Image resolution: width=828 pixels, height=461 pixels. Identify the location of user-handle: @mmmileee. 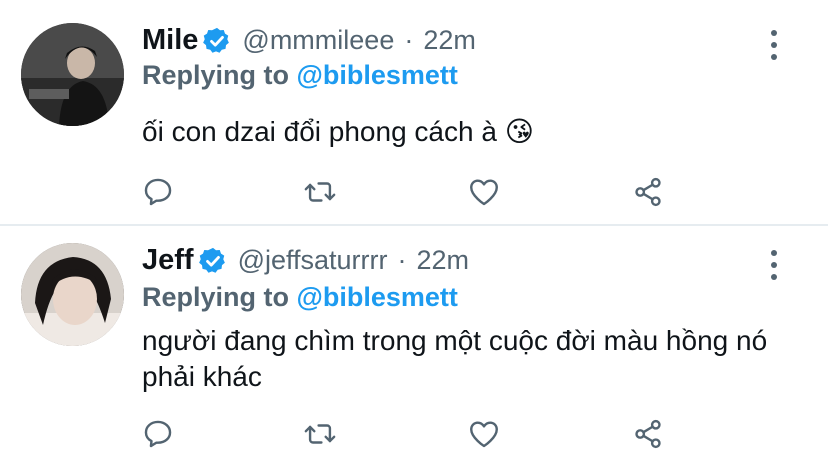
(318, 40).